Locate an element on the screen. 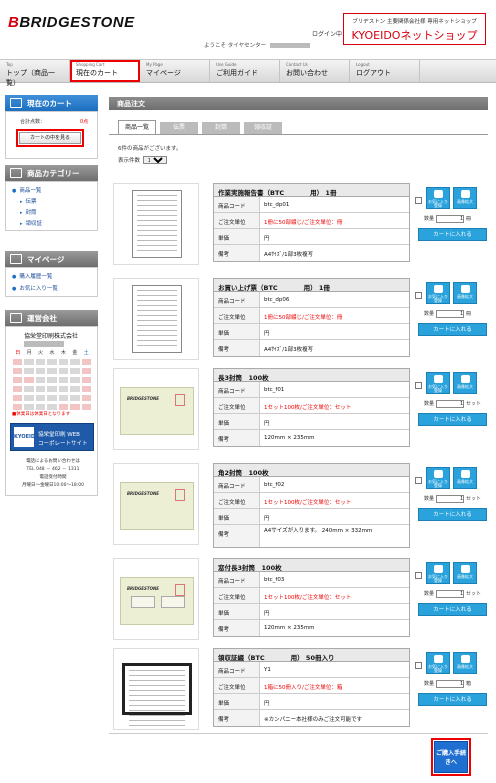 The width and height of the screenshot is (496, 783). calendar-weekdays: 日 月 火 水 木 金 土 is located at coordinates (52, 352).